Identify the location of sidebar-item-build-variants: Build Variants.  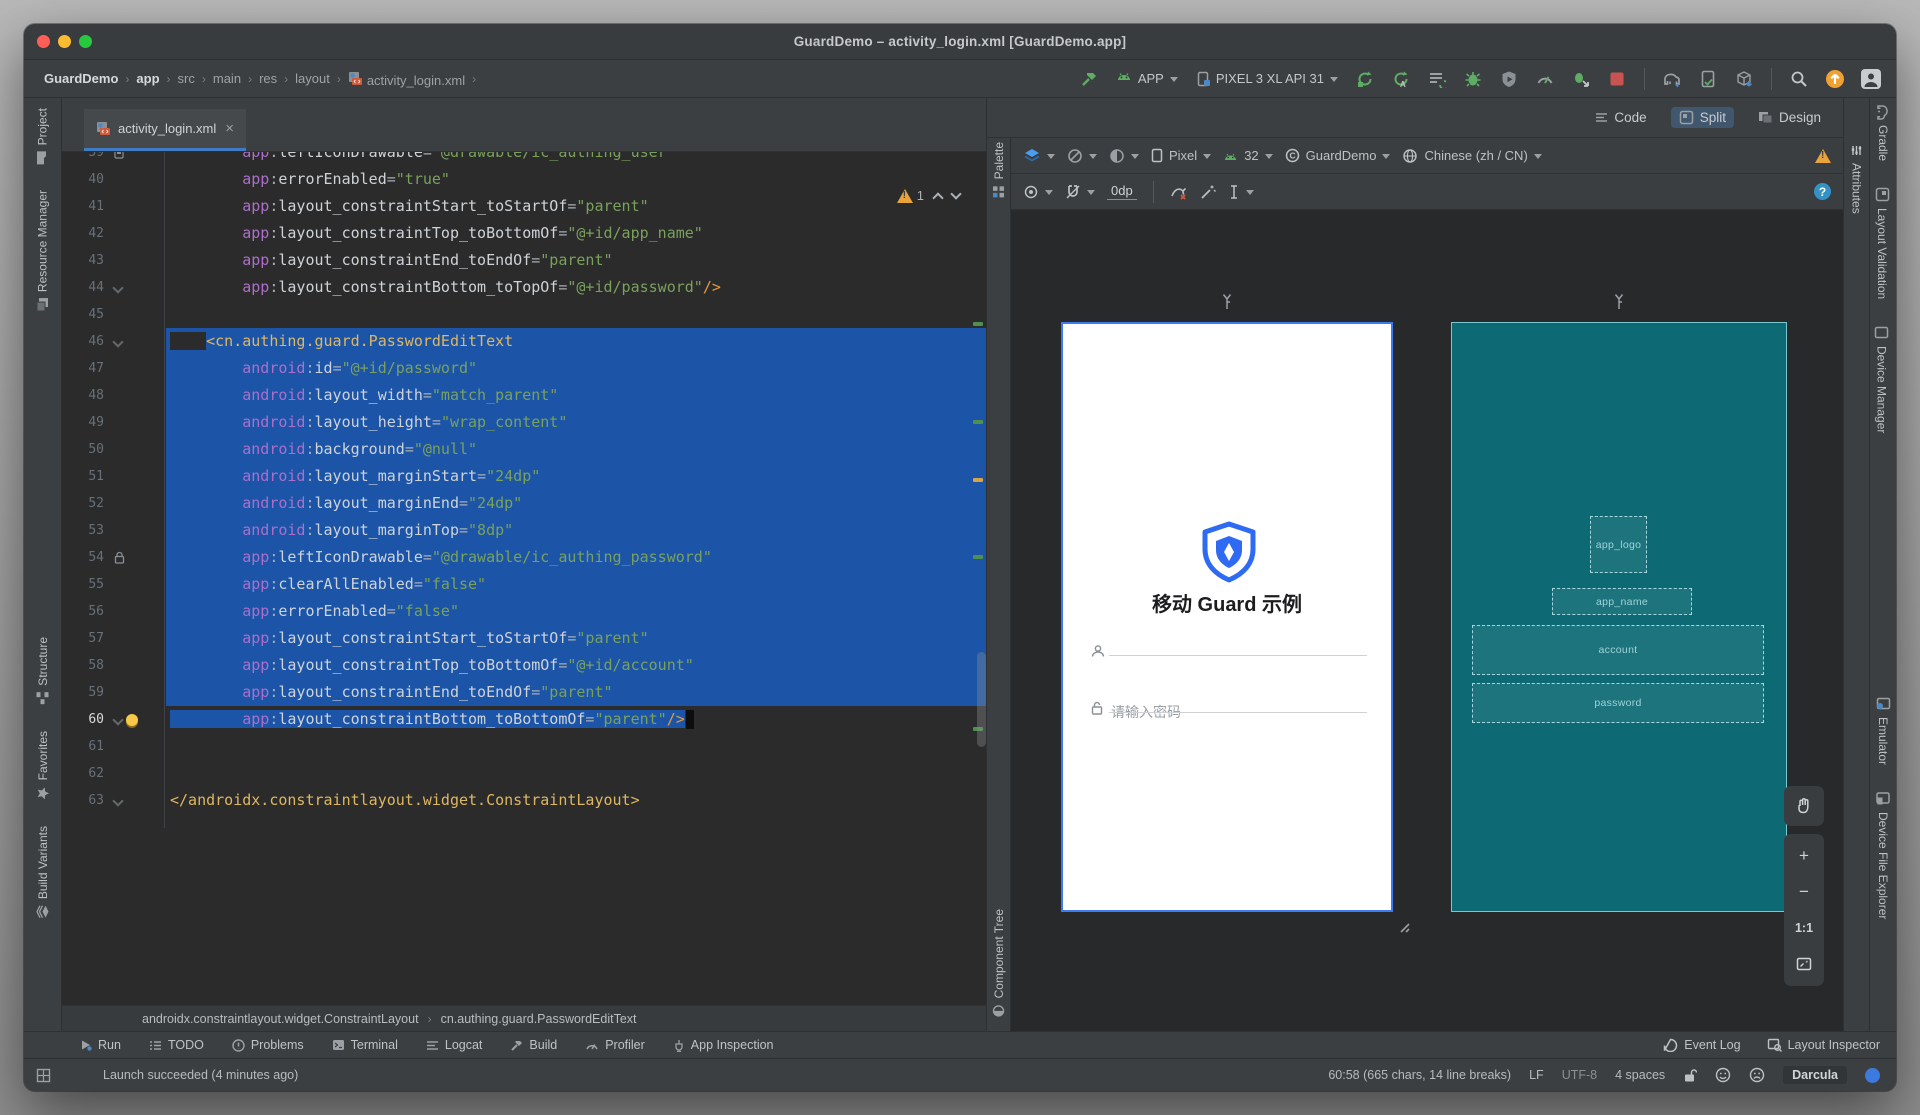
(43, 872).